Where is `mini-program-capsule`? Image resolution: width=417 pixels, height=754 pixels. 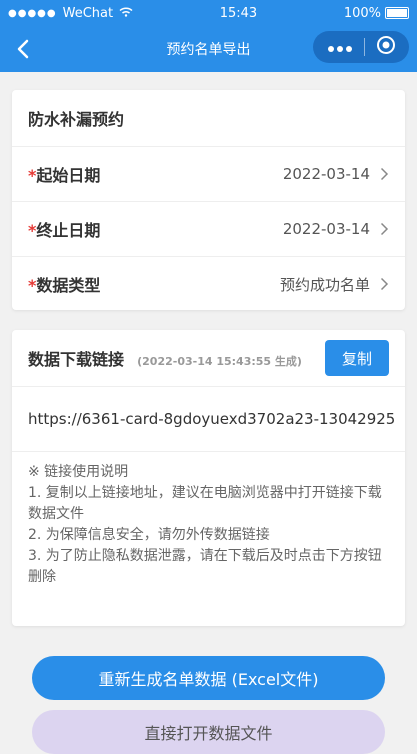
mini-program-capsule is located at coordinates (361, 47).